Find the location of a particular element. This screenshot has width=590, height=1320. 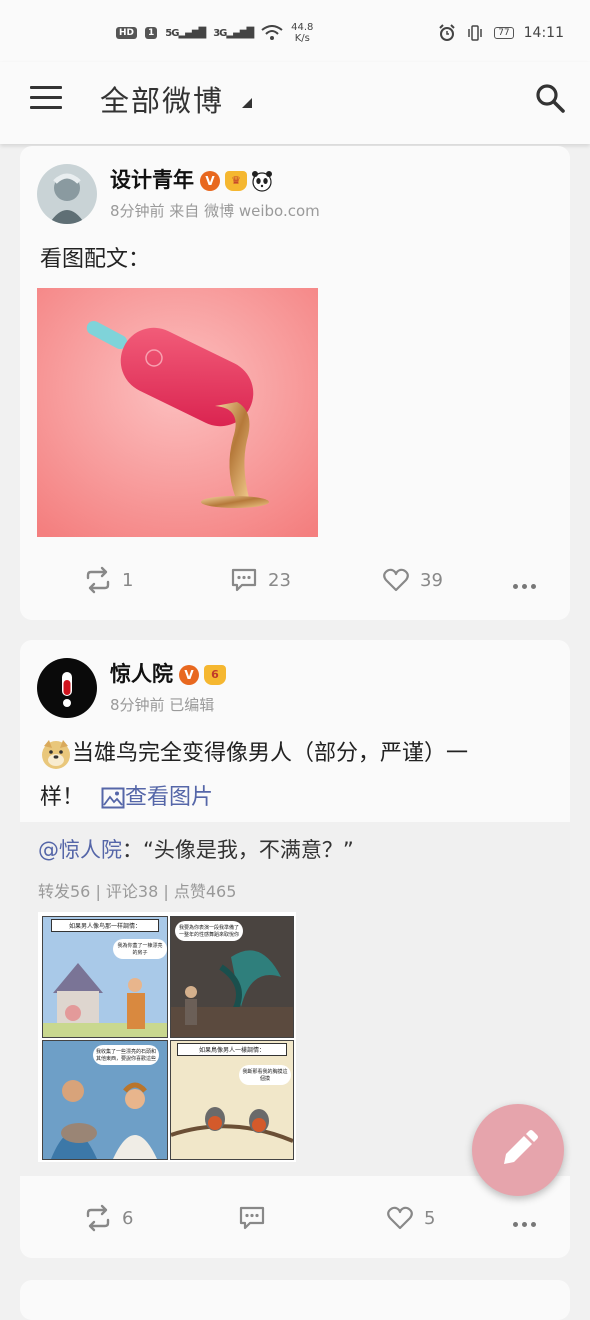

search-icon is located at coordinates (550, 98).